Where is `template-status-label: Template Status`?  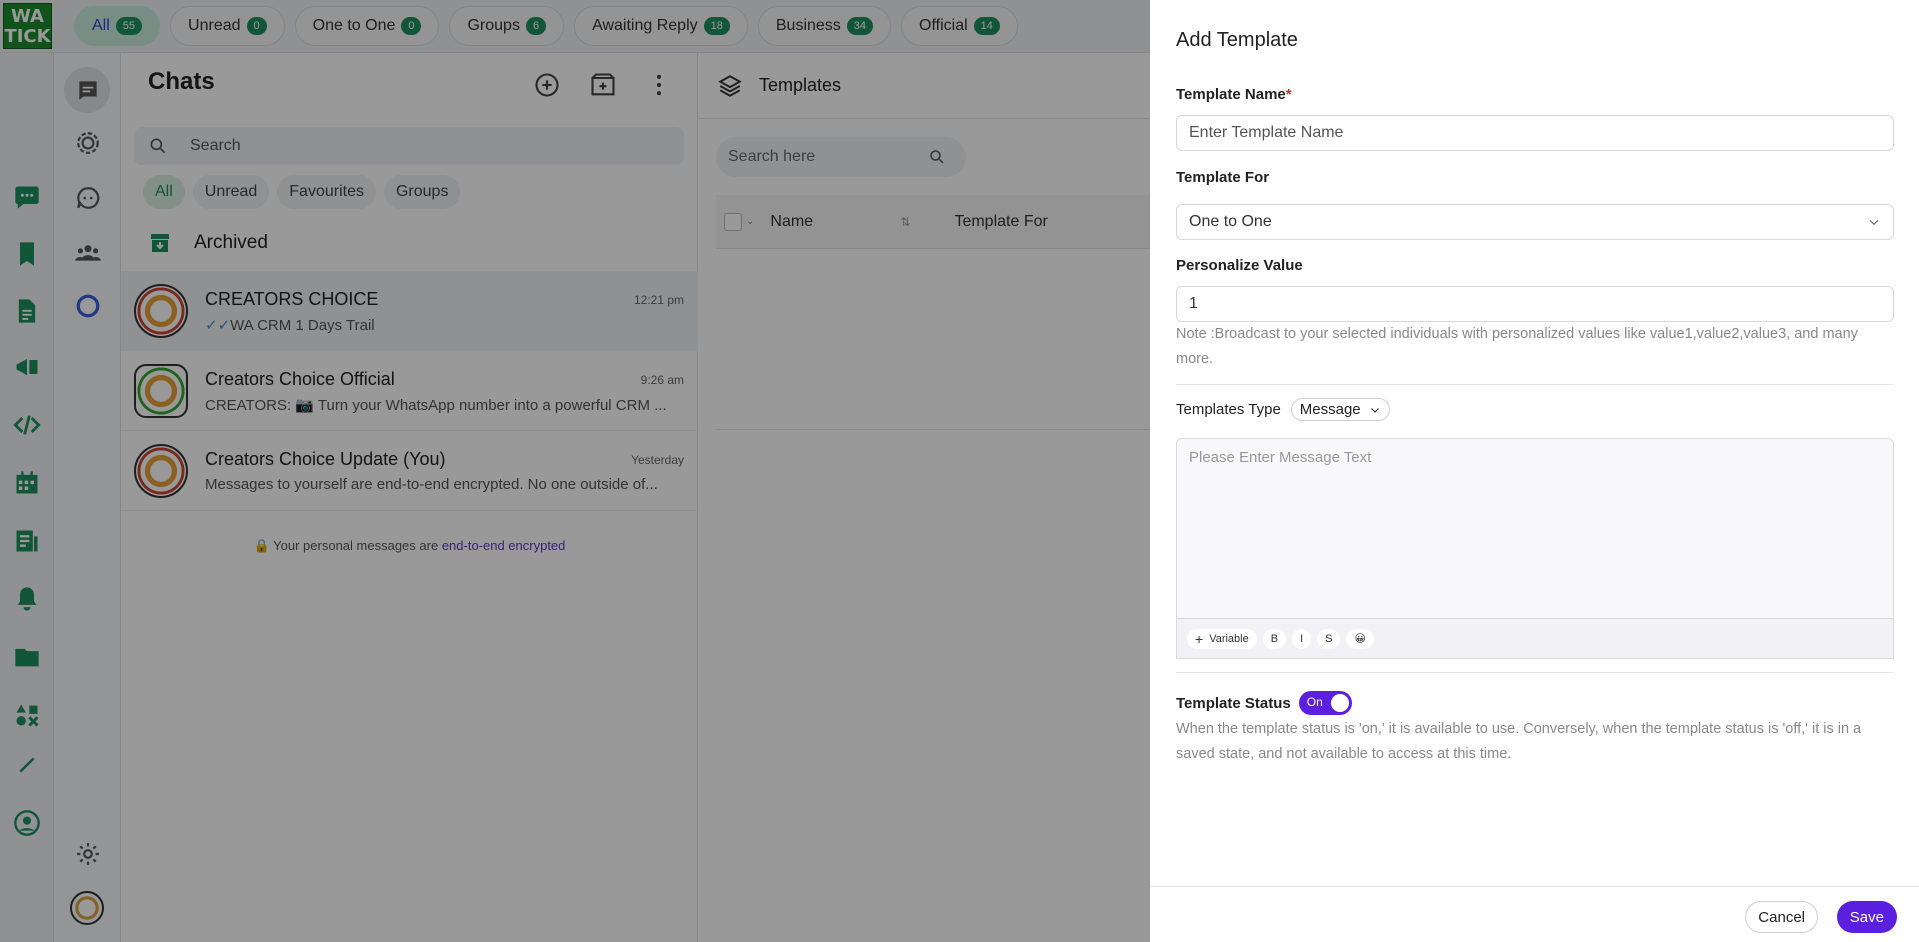
template-status-label: Template Status is located at coordinates (1233, 703).